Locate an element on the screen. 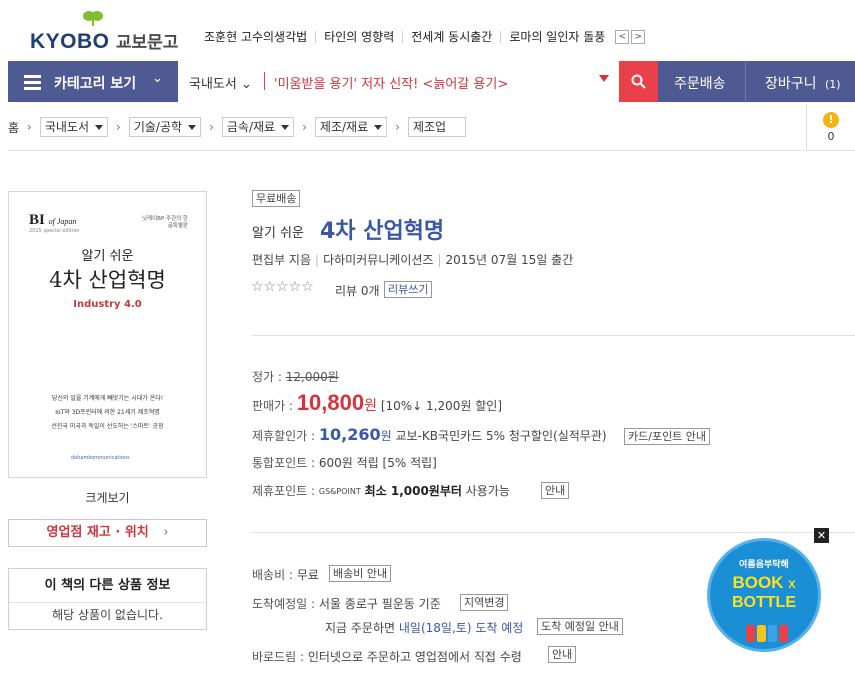 The image size is (855, 679). cover-title-large: 4차 산업혁명 is located at coordinates (107, 280).